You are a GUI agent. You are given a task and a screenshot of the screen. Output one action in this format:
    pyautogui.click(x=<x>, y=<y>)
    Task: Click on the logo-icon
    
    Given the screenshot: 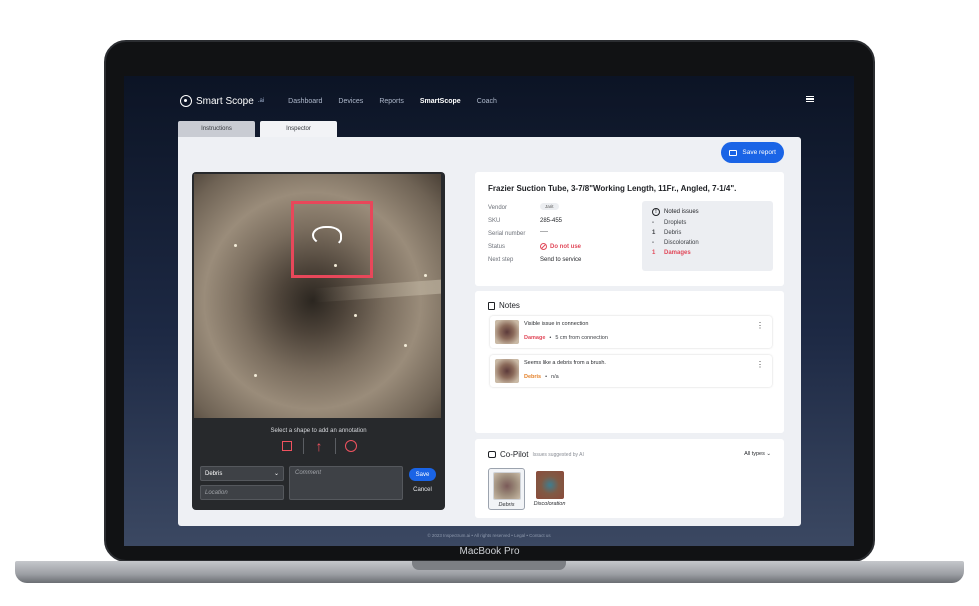 What is the action you would take?
    pyautogui.click(x=186, y=101)
    